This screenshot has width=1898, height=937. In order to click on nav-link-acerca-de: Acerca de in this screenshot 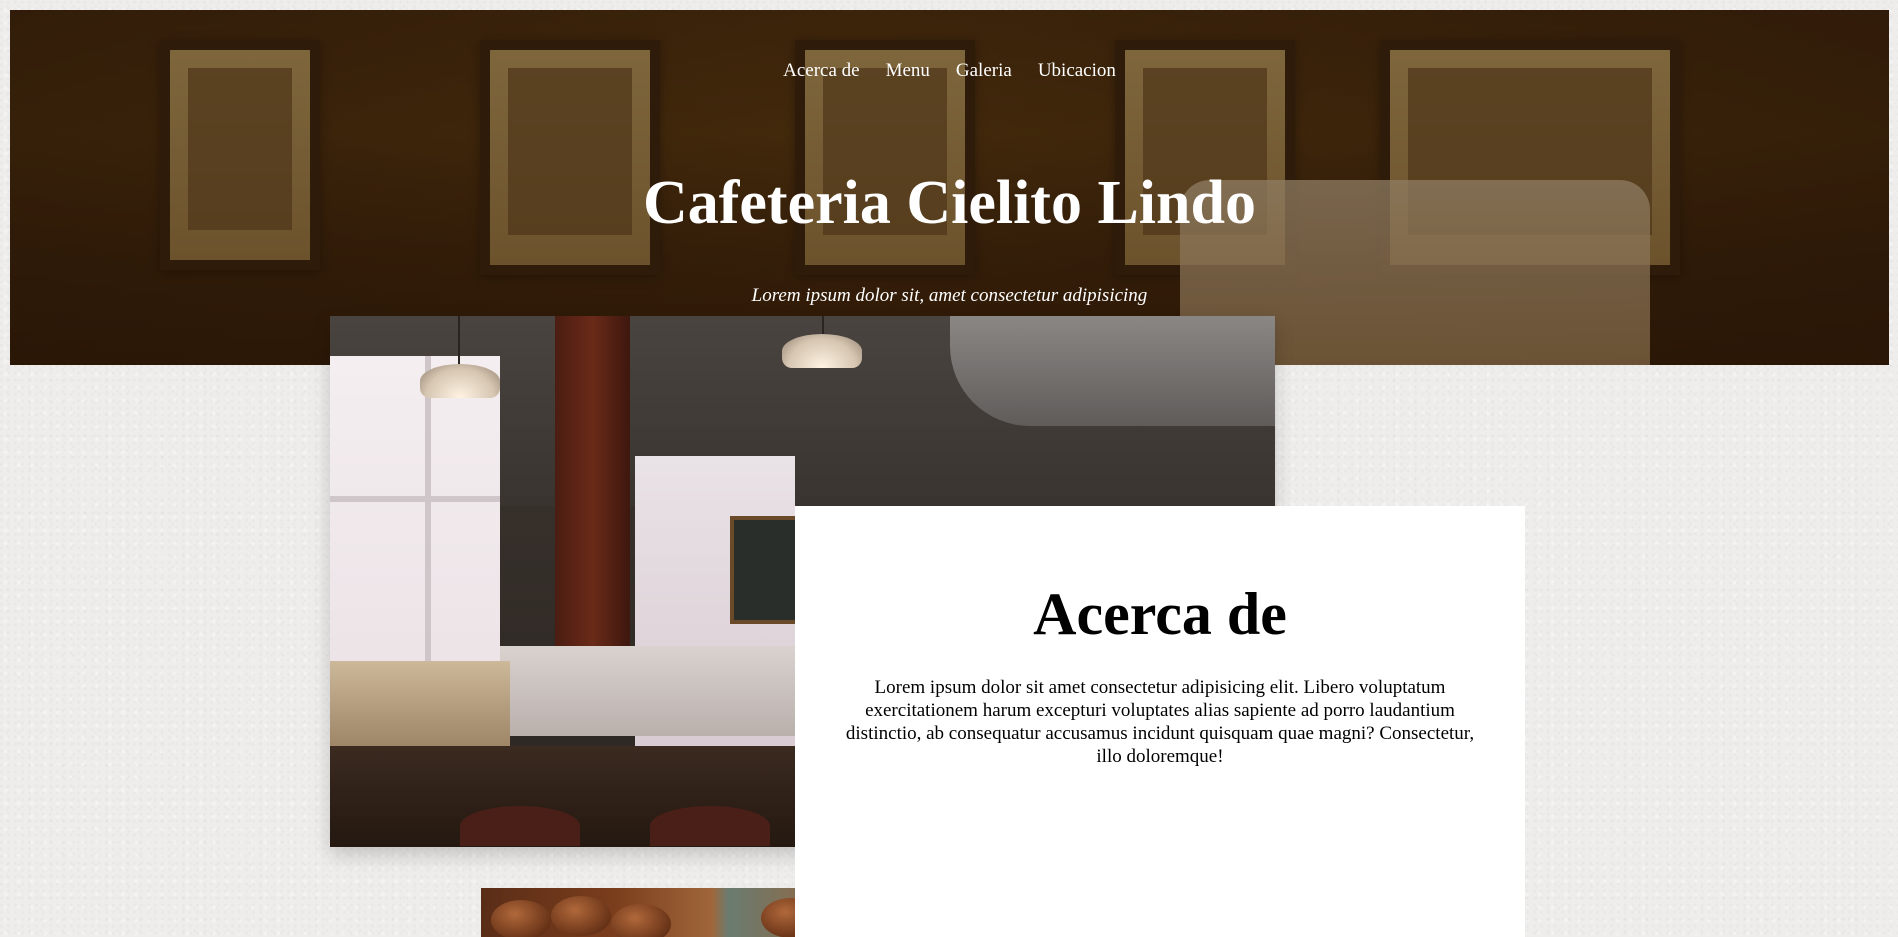, I will do `click(821, 71)`.